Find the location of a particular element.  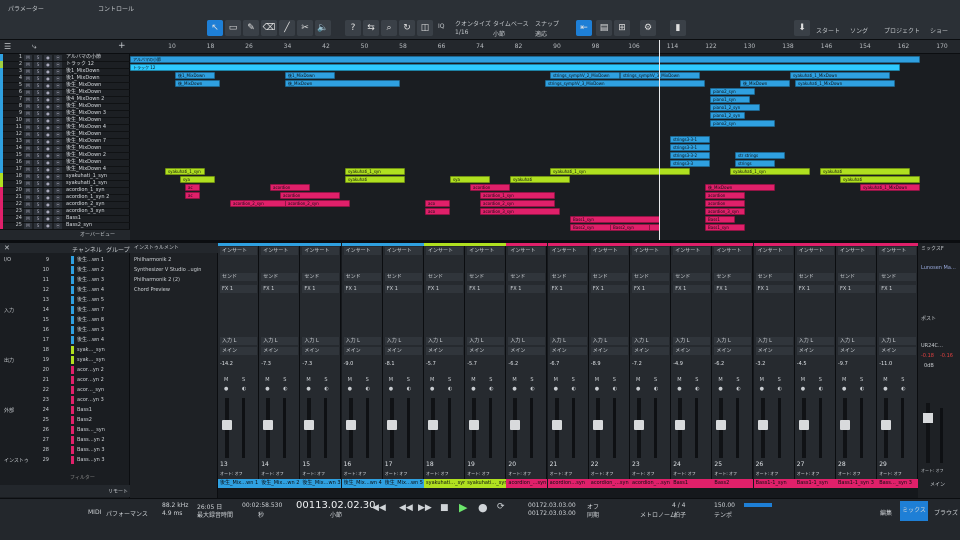

clip: acordion_2_syn is located at coordinates (317, 203).